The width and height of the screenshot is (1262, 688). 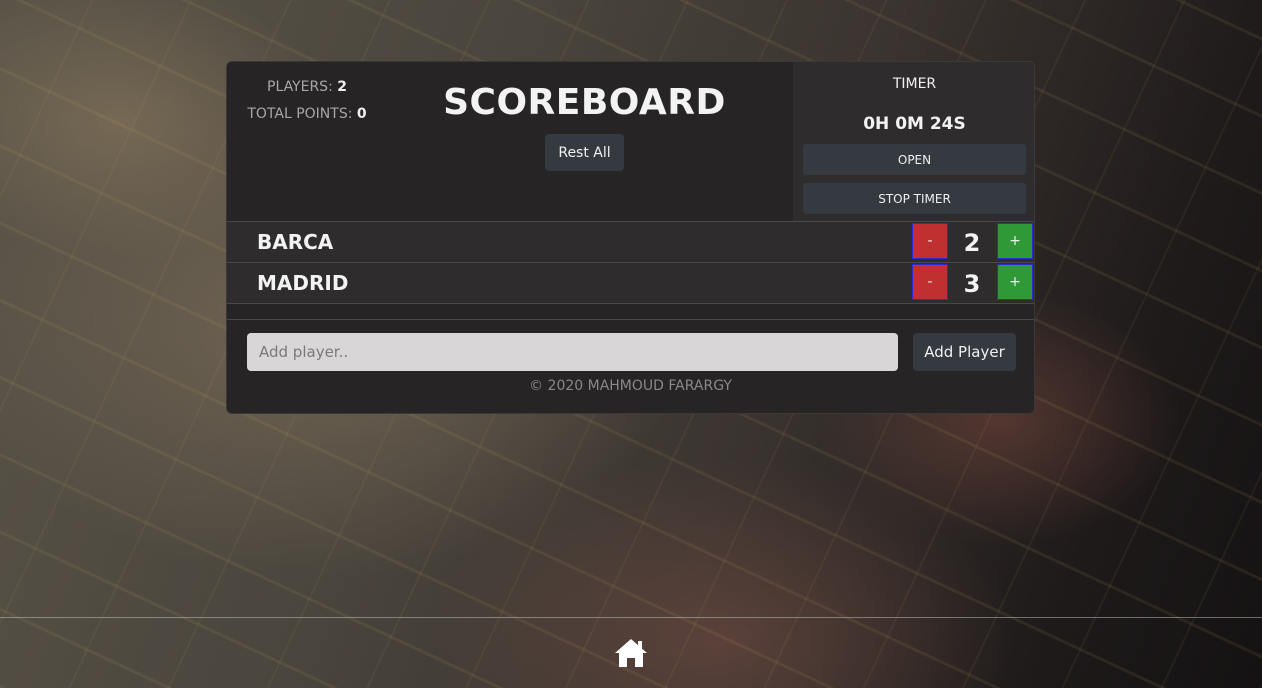 I want to click on footer-divider, so click(x=631, y=617).